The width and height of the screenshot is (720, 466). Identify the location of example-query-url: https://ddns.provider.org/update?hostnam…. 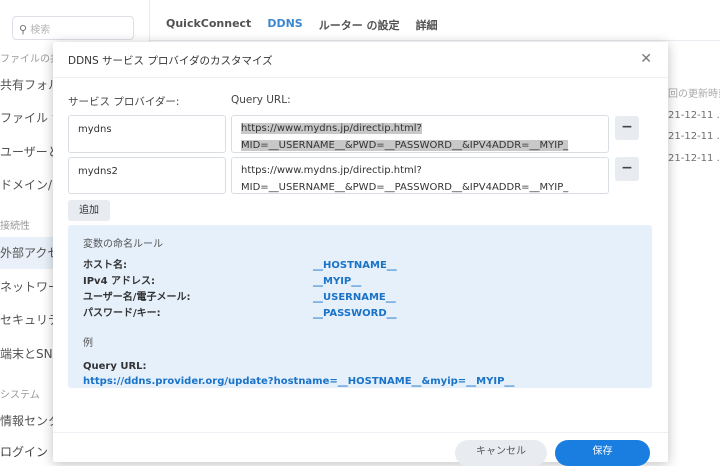
(299, 381).